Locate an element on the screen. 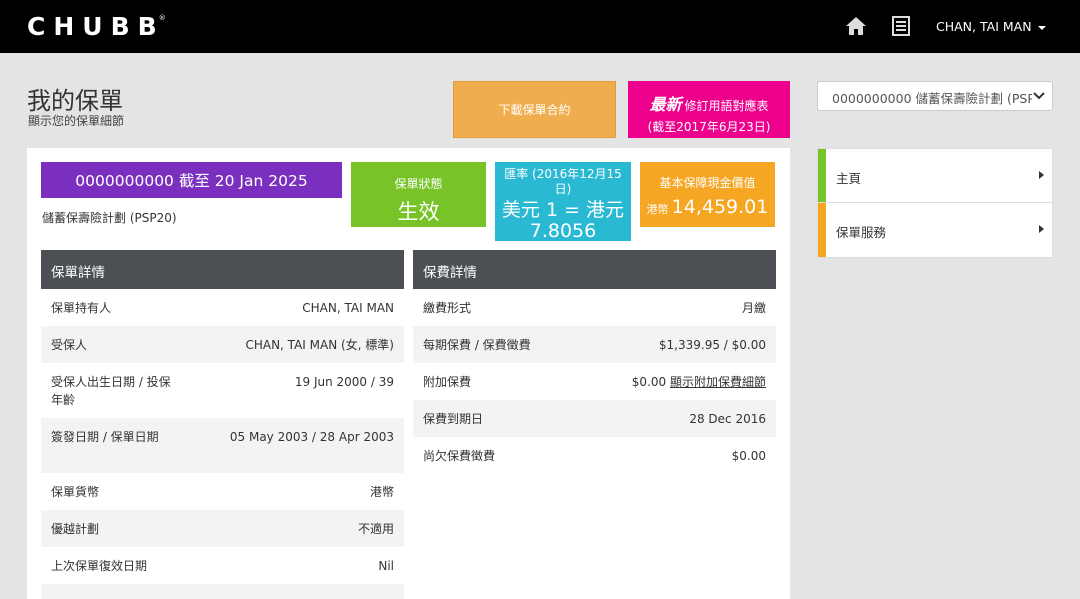 Image resolution: width=1080 pixels, height=599 pixels. row-value: 不適用 is located at coordinates (375, 529).